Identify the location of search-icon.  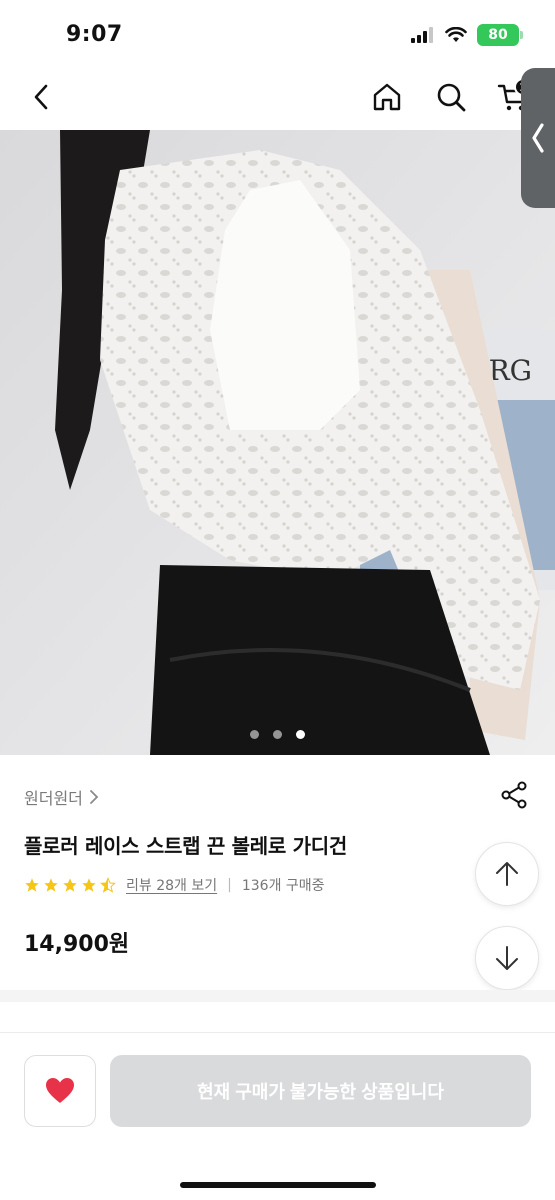
(451, 97).